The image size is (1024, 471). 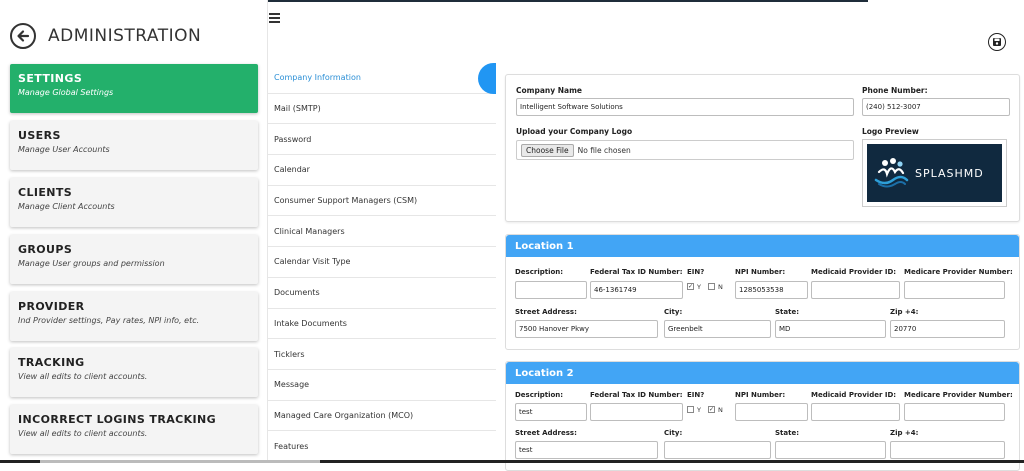 What do you see at coordinates (51, 306) in the screenshot?
I see `sidebar-item-title: PROVIDER` at bounding box center [51, 306].